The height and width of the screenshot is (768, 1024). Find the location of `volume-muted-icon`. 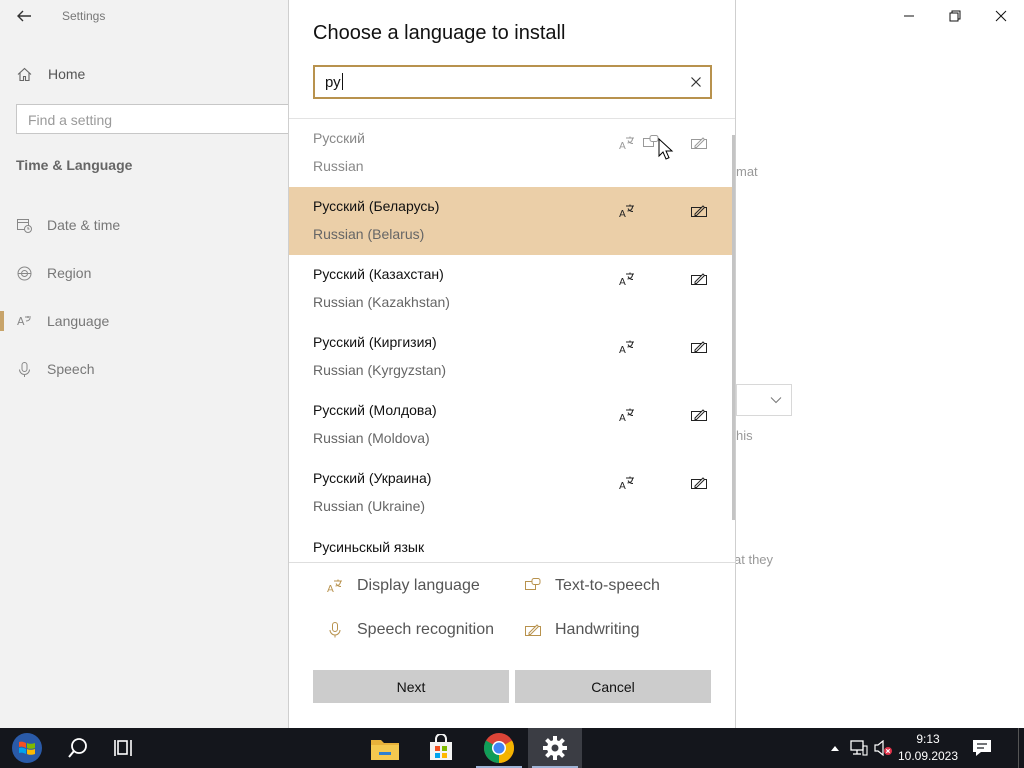

volume-muted-icon is located at coordinates (883, 748).